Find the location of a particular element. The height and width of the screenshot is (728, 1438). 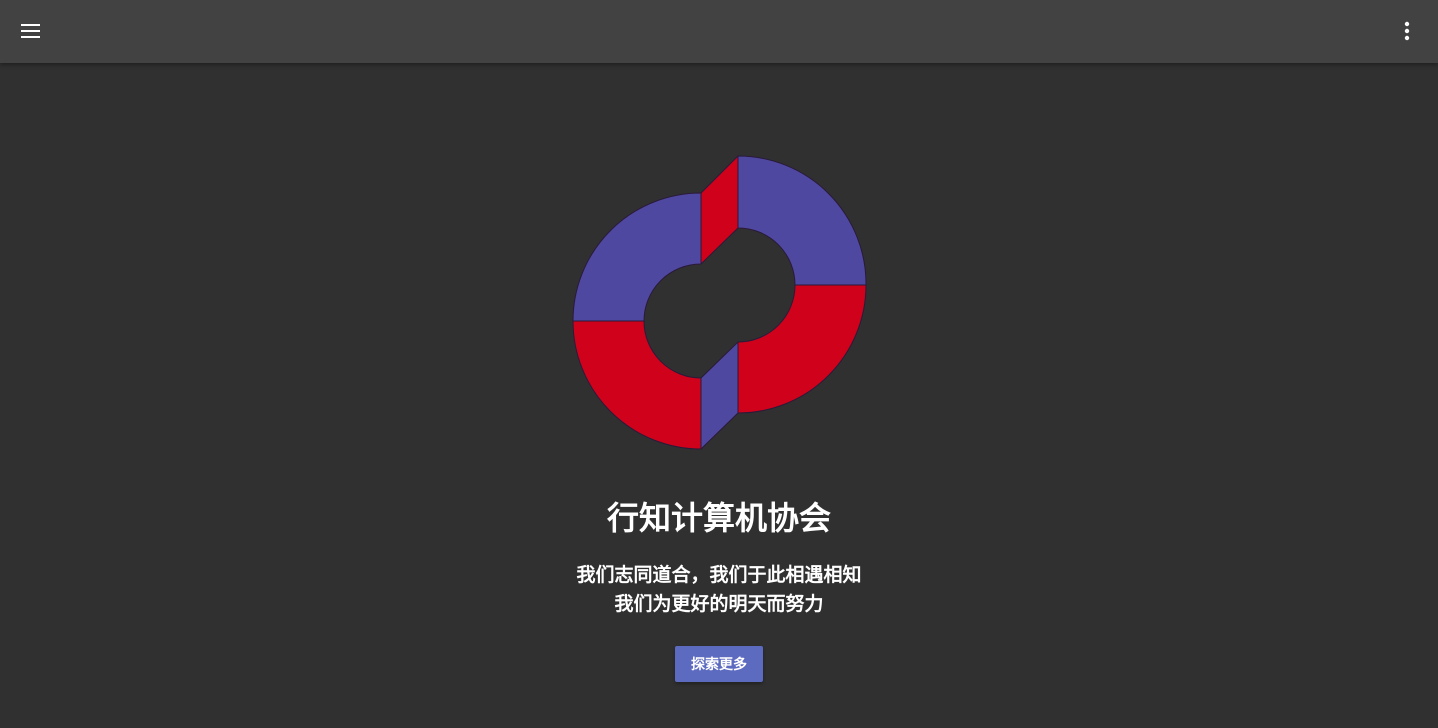

logo-segment-bottom-right is located at coordinates (802, 349).